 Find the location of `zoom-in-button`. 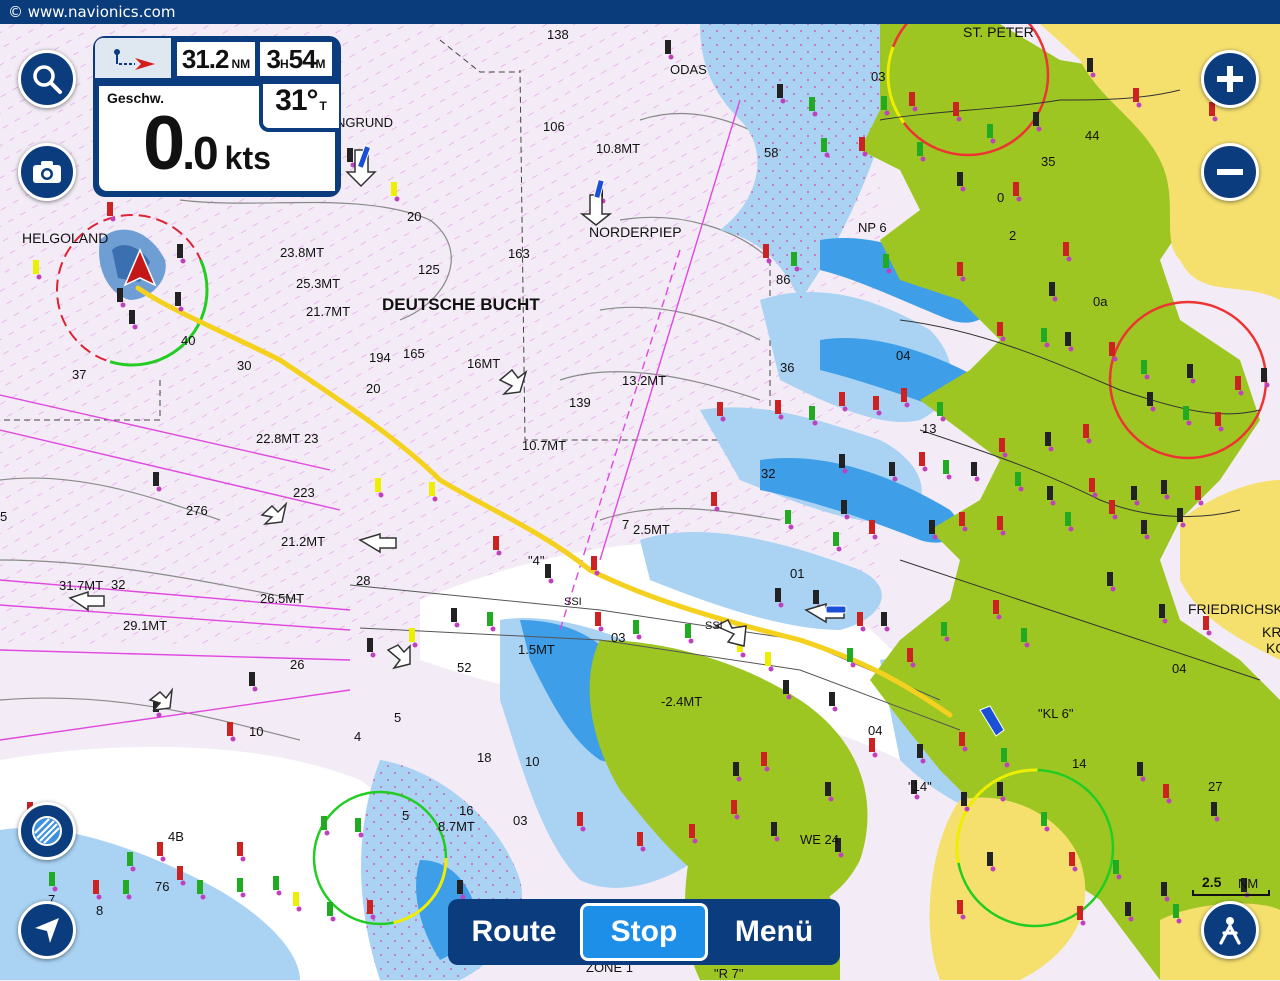

zoom-in-button is located at coordinates (1230, 79).